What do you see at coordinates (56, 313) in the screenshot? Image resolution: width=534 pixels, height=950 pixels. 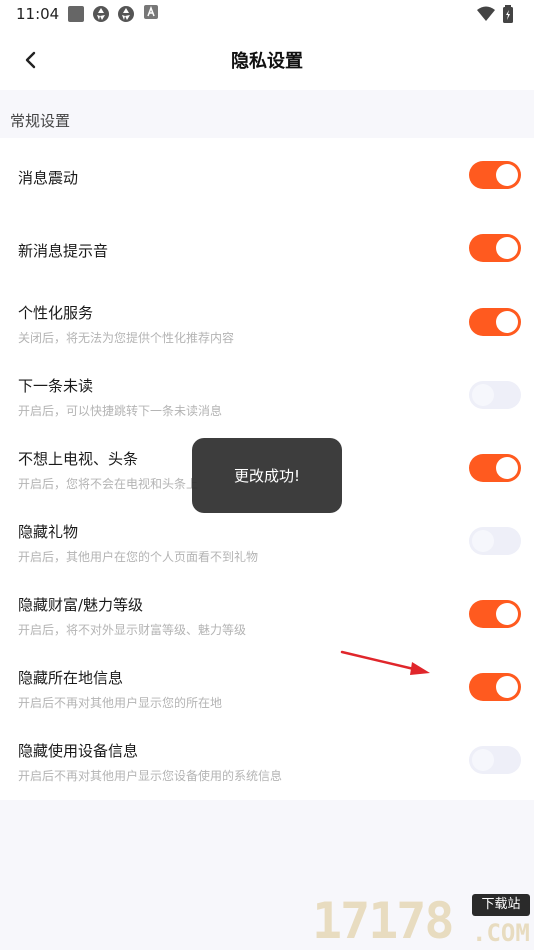 I see `setting-title: 个性化服务` at bounding box center [56, 313].